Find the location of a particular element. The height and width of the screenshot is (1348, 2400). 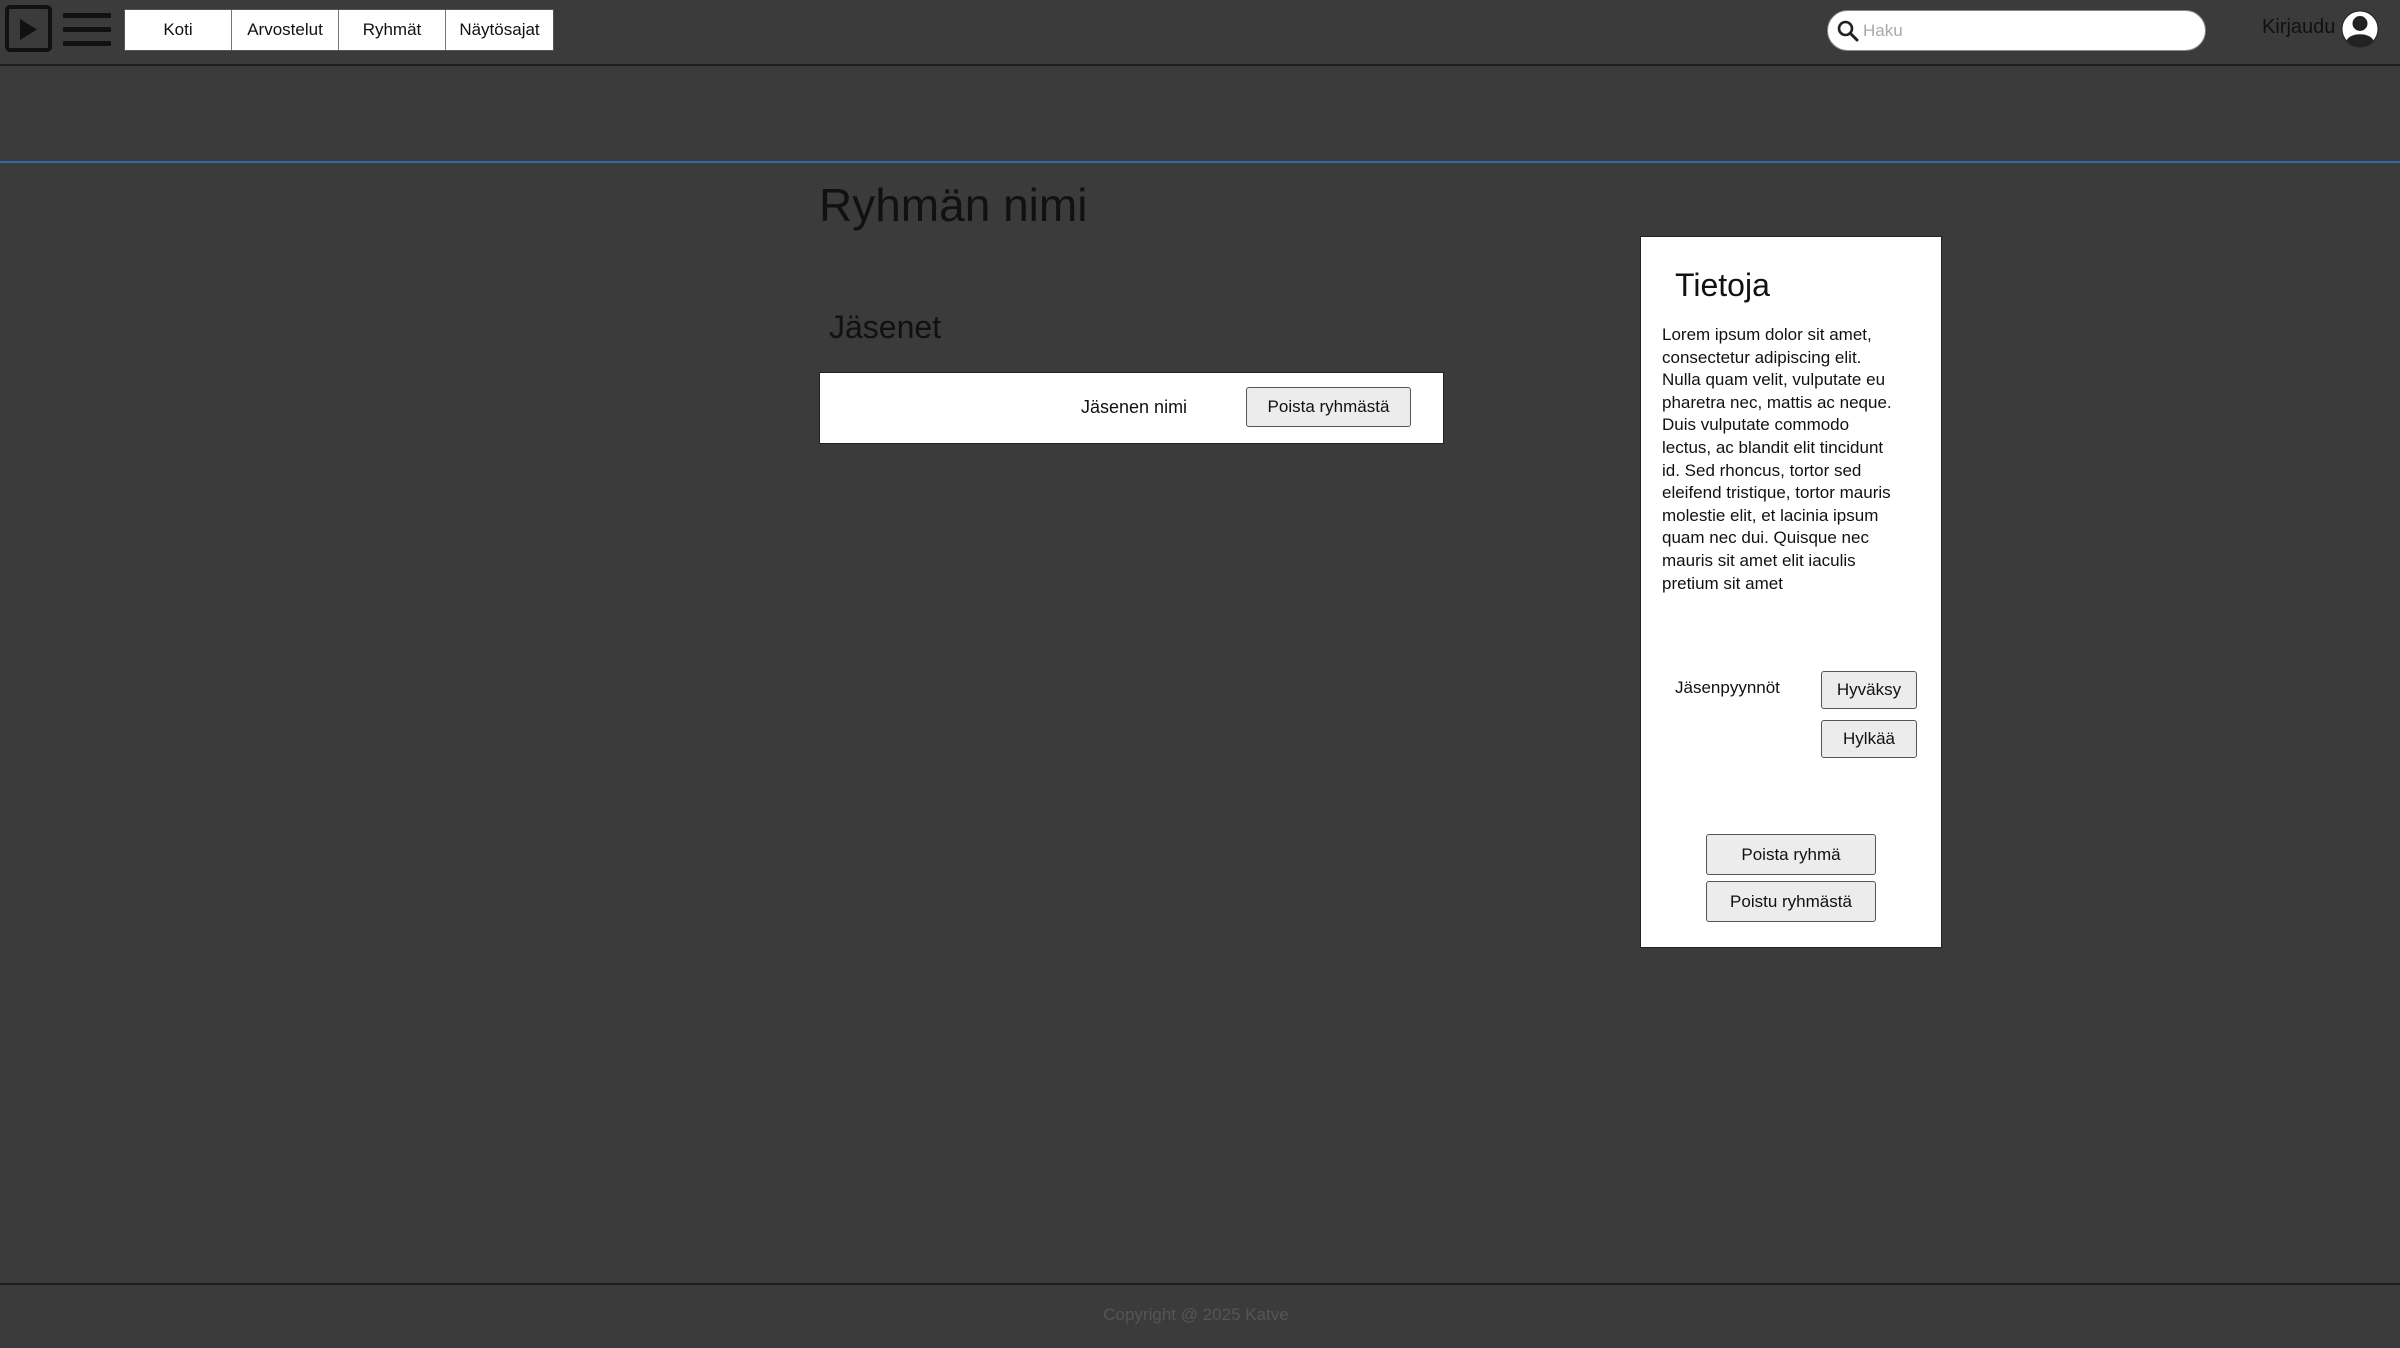

member-name: Jäsenen nimi is located at coordinates (1134, 407).